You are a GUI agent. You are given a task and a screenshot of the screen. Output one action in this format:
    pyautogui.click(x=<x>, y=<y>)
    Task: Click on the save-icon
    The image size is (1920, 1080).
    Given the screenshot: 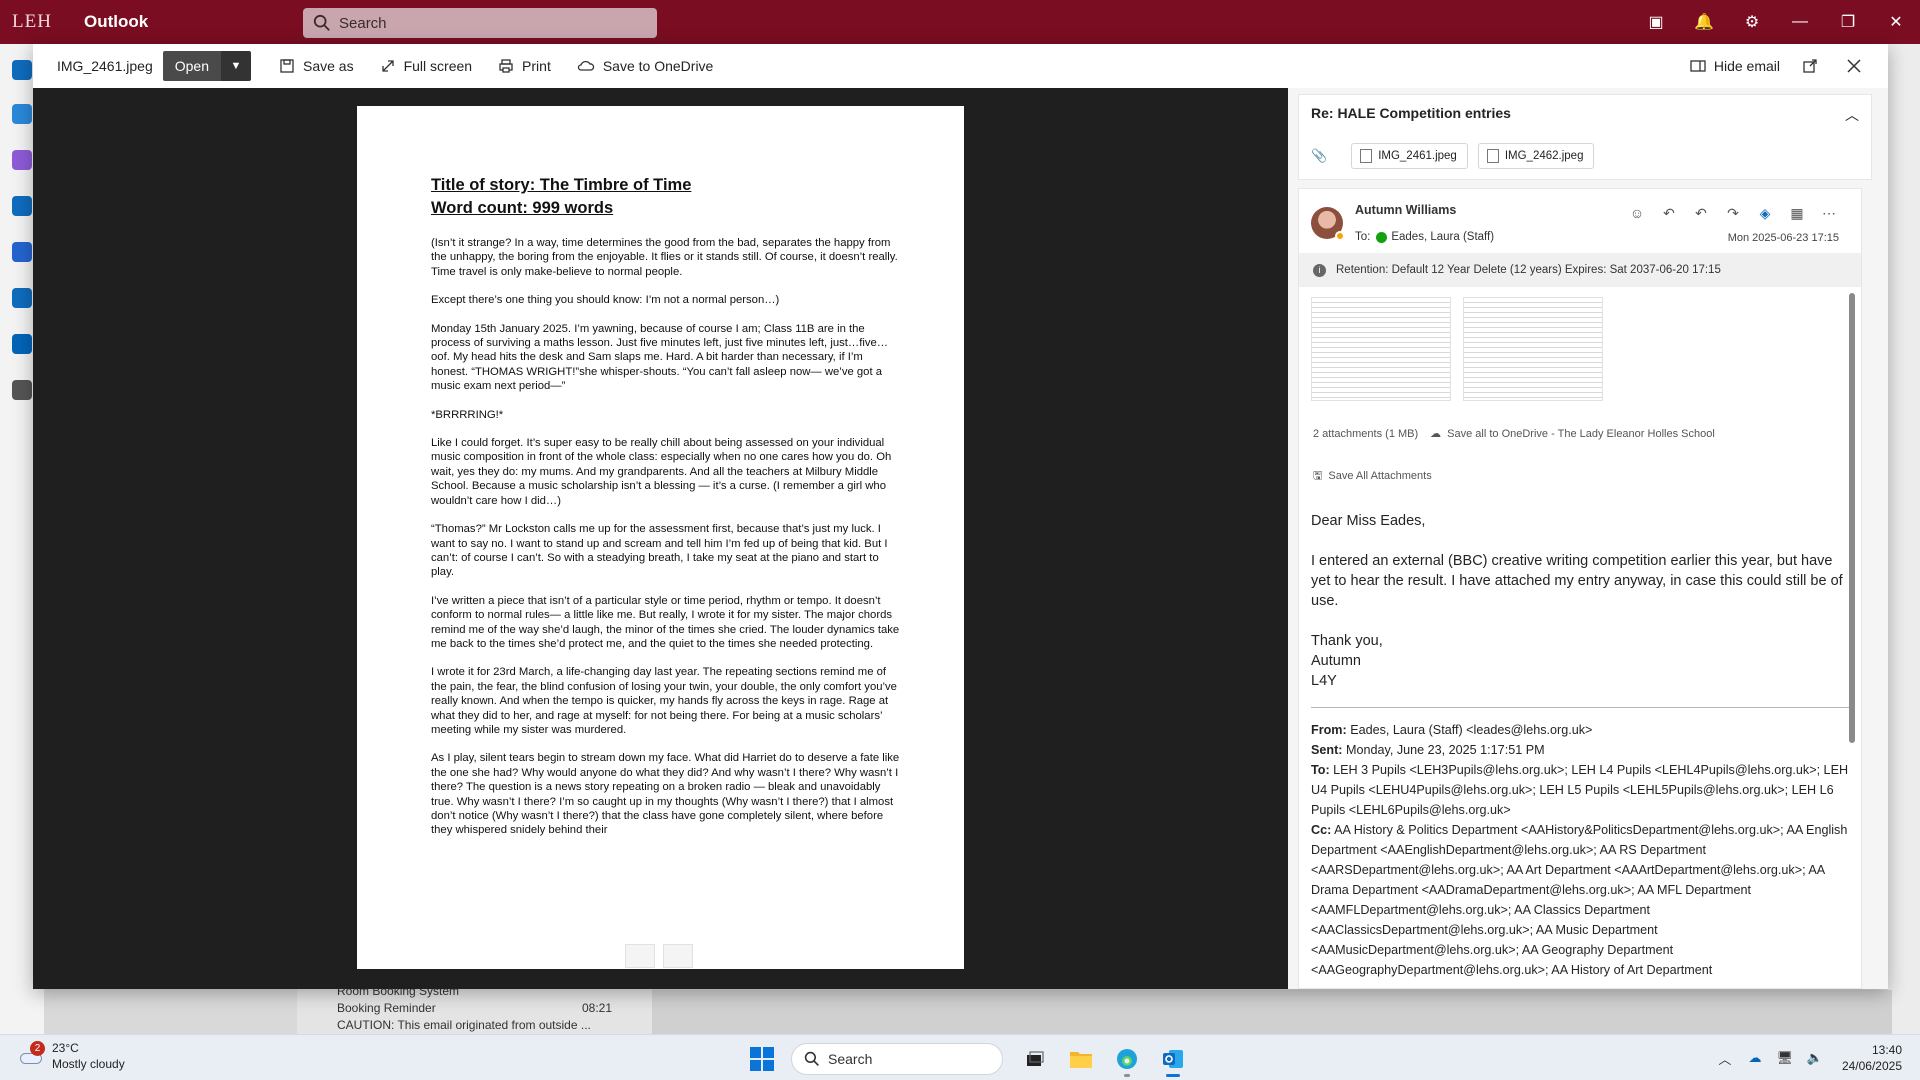 What is the action you would take?
    pyautogui.click(x=287, y=66)
    